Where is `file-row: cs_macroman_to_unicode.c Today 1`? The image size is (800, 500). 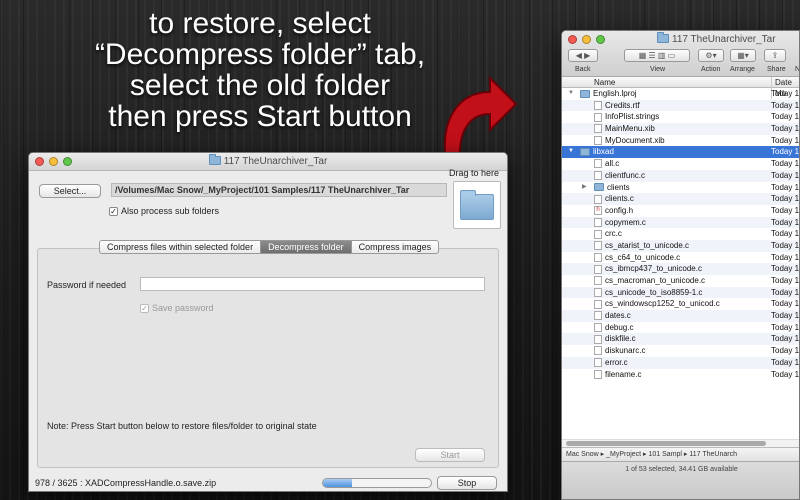
file-row: cs_macroman_to_unicode.c Today 1 is located at coordinates (680, 281).